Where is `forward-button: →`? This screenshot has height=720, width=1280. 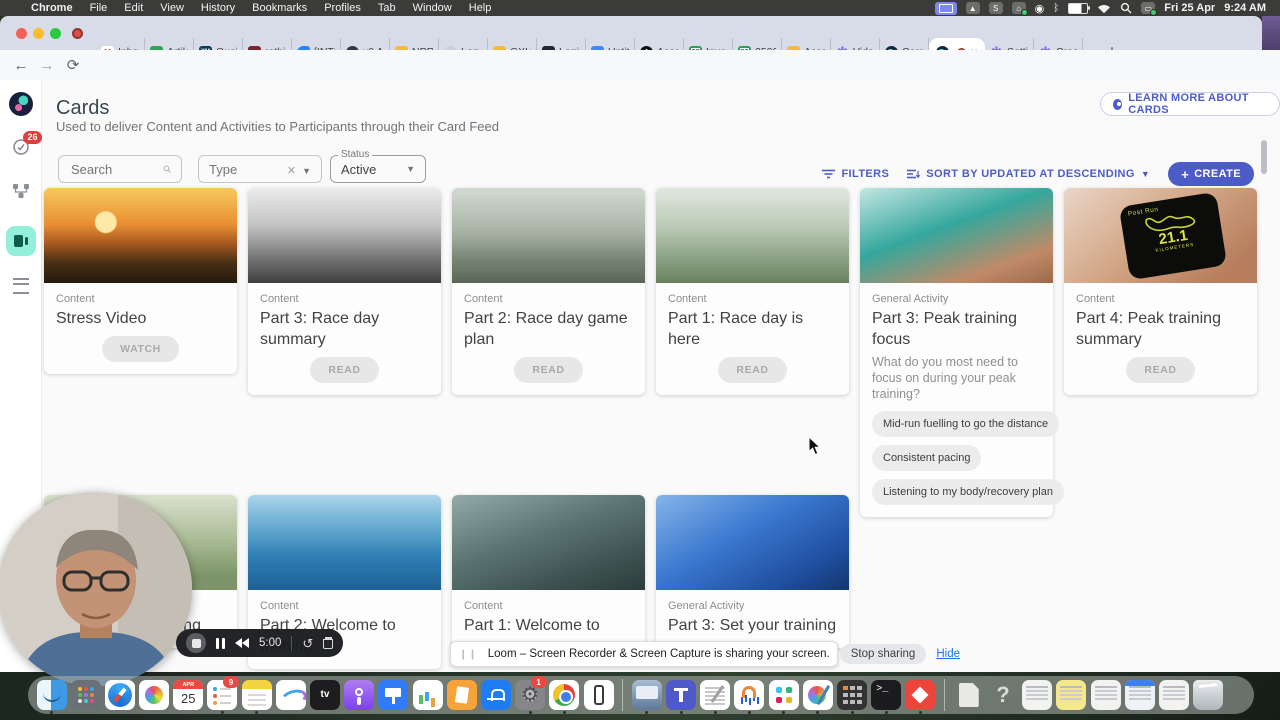 forward-button: → is located at coordinates (47, 65).